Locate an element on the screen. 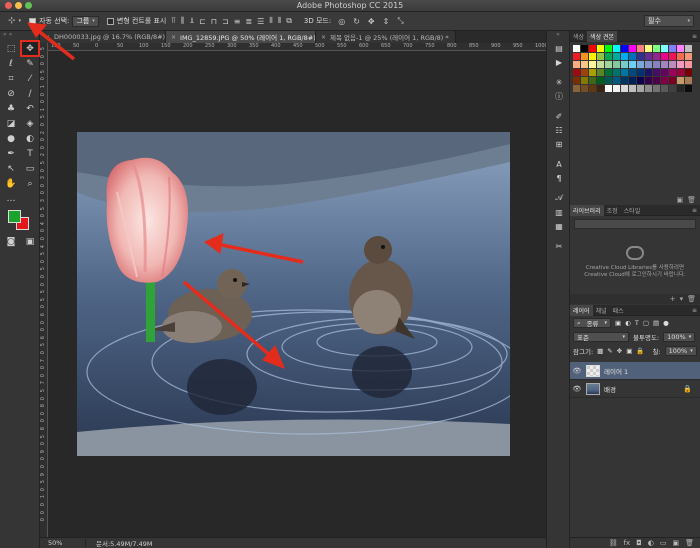  align-hcenter-icon: ⊓ is located at coordinates (214, 21).